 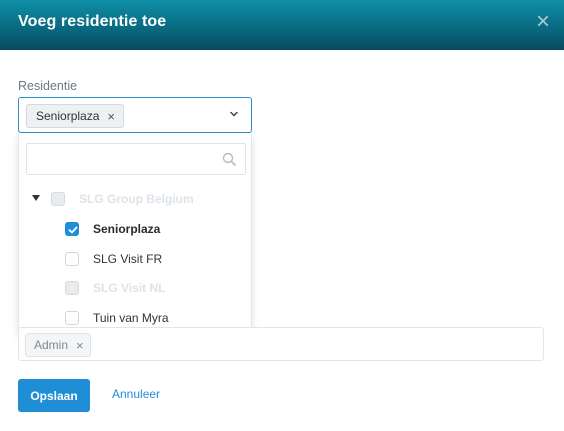 I want to click on residence-select: Seniorplaza ×, so click(x=135, y=115).